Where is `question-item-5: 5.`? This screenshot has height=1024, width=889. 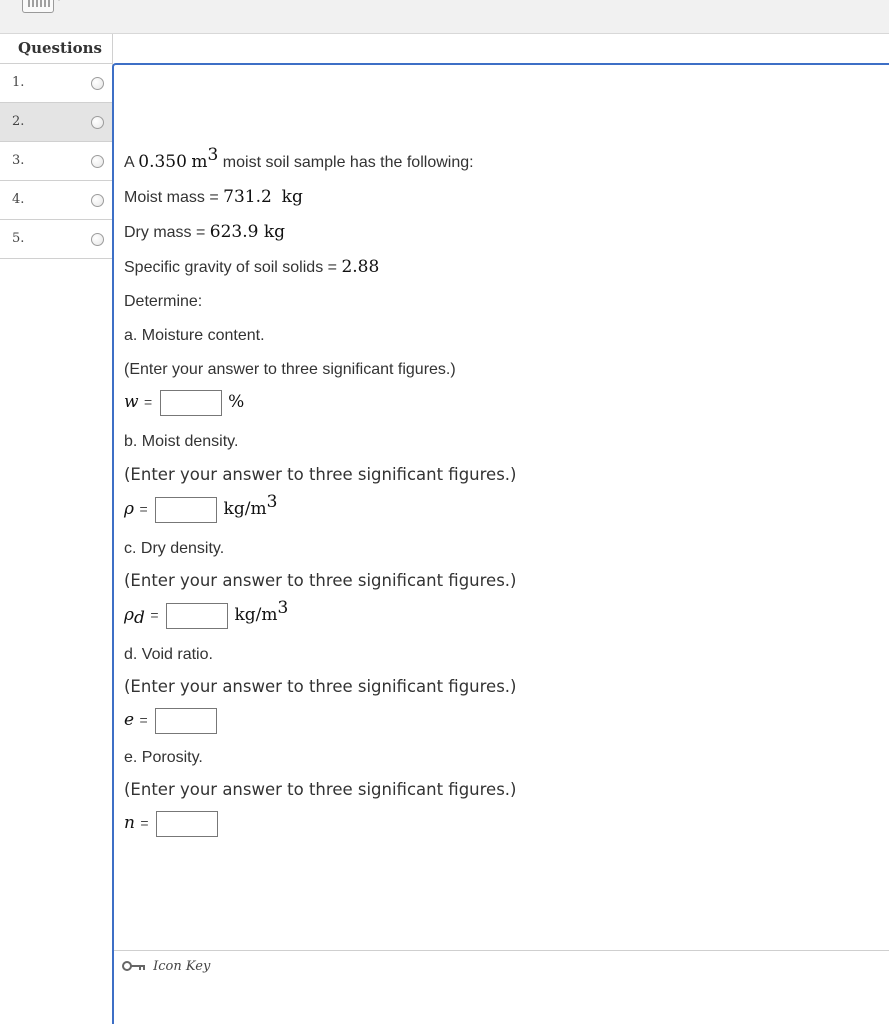
question-item-5: 5. is located at coordinates (56, 239).